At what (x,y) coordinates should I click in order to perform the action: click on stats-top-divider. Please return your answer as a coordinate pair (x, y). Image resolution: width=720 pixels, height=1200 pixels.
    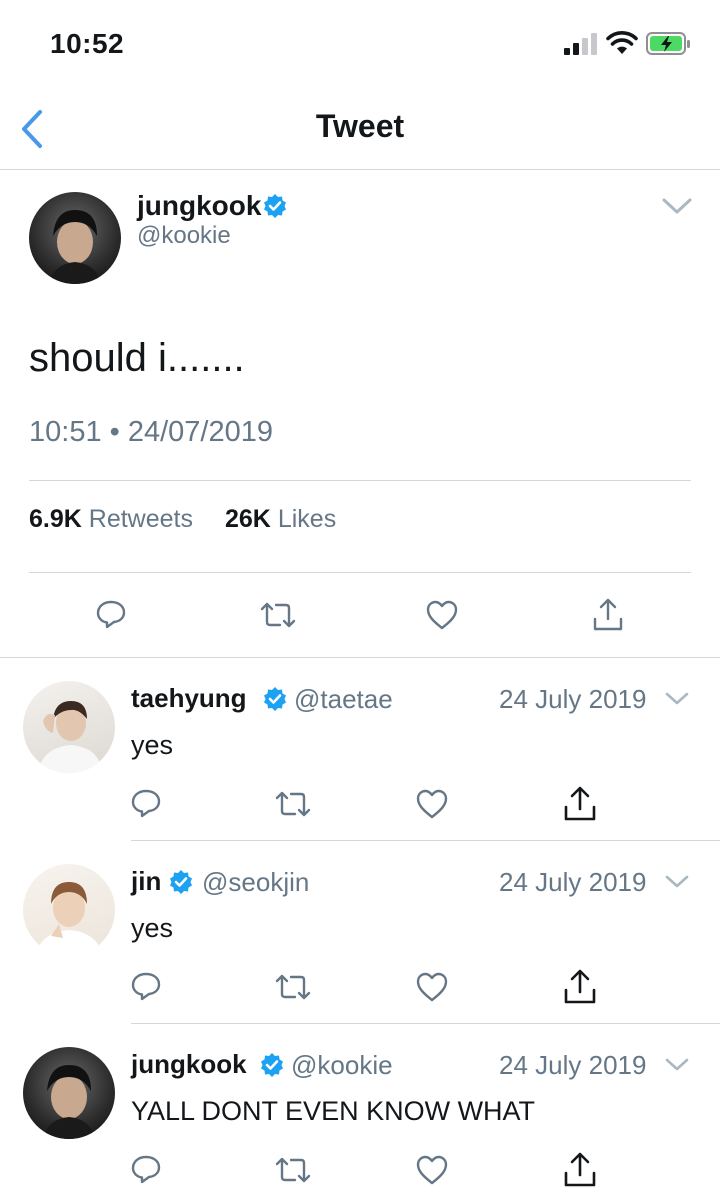
    Looking at the image, I should click on (360, 480).